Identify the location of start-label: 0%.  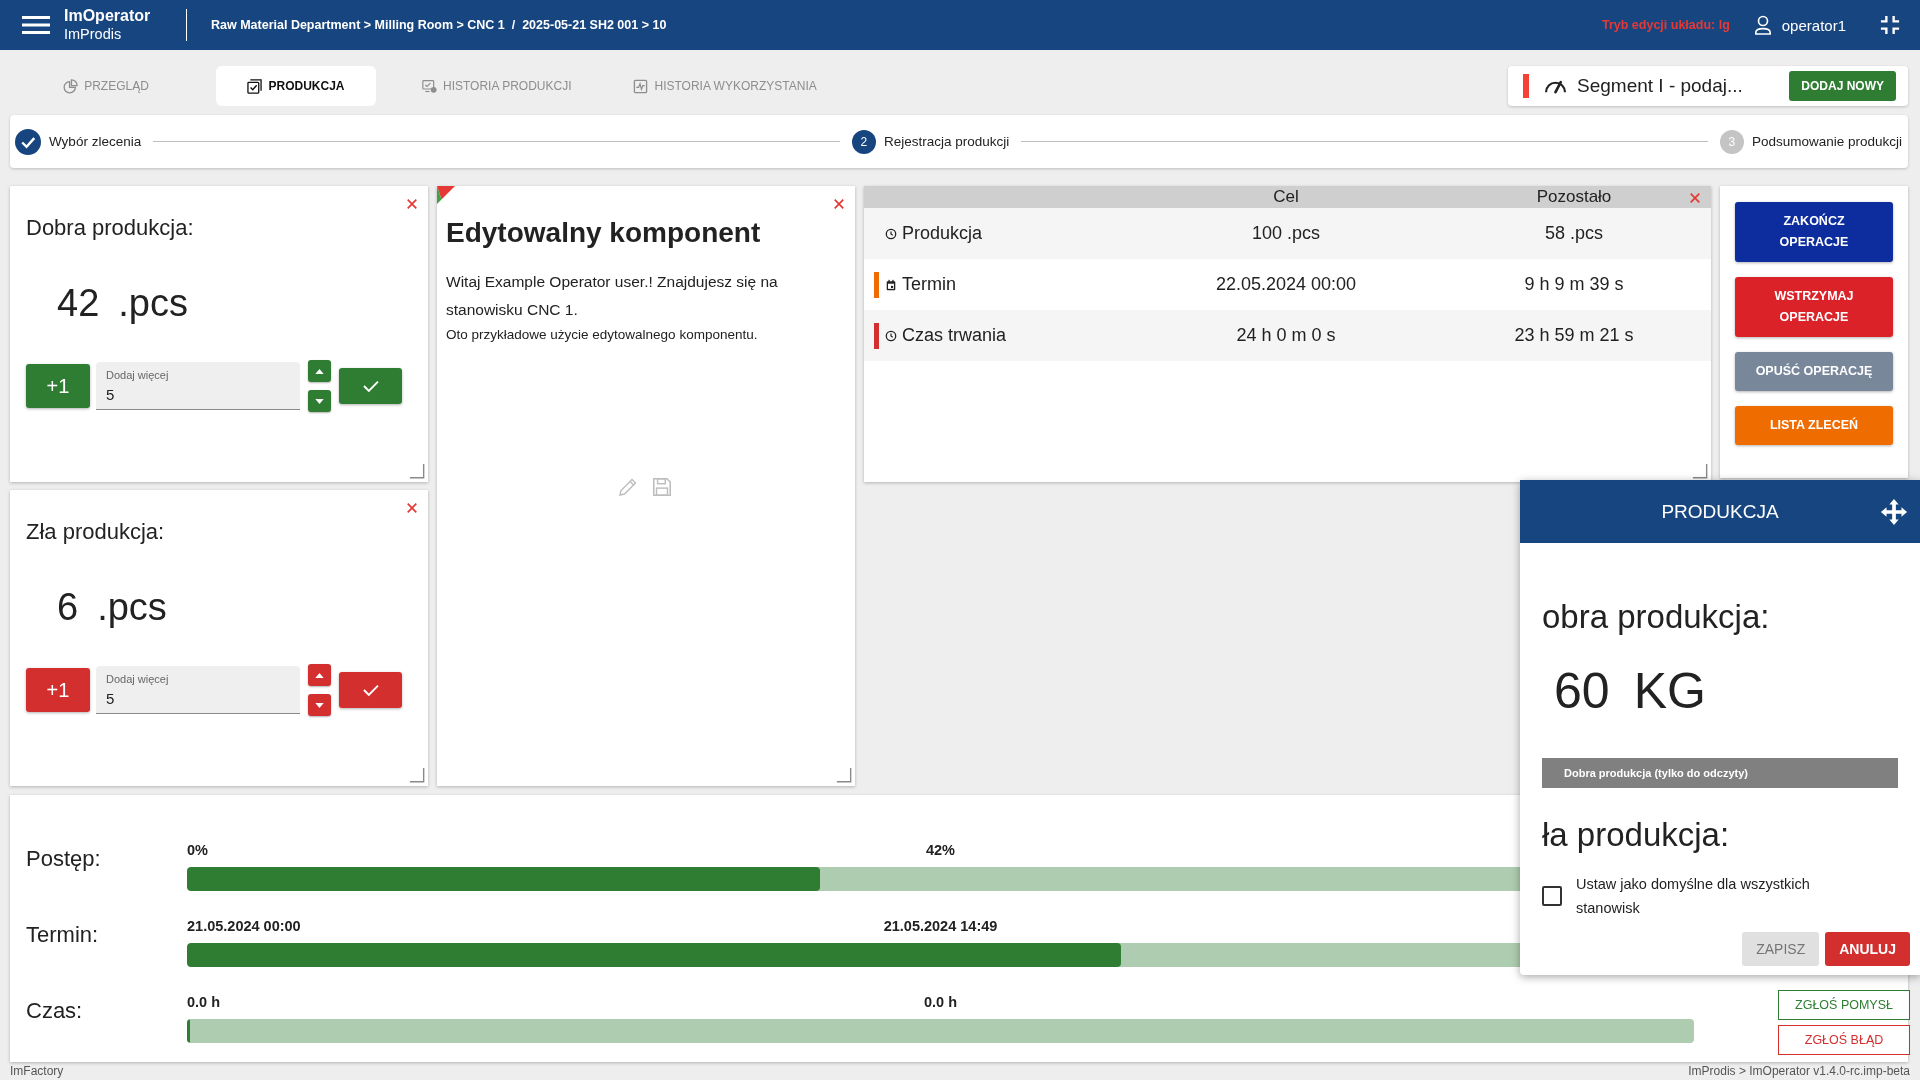
(198, 850).